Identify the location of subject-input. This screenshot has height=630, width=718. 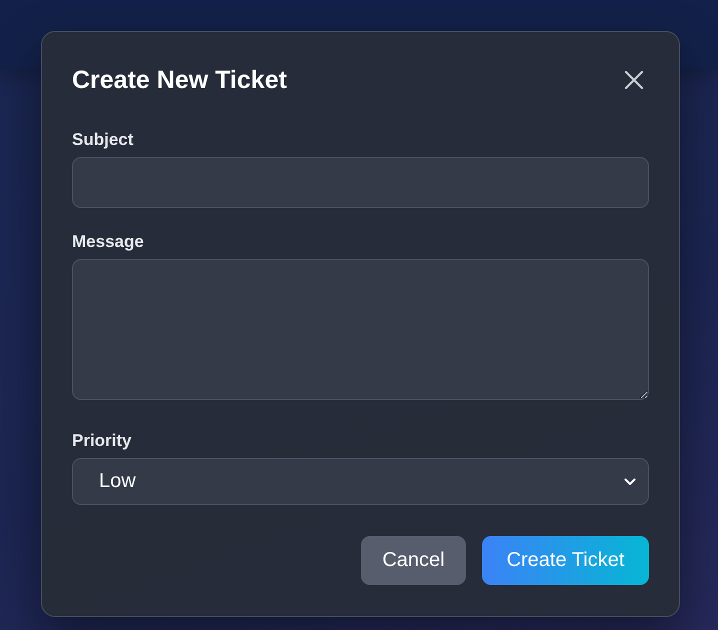
(360, 182).